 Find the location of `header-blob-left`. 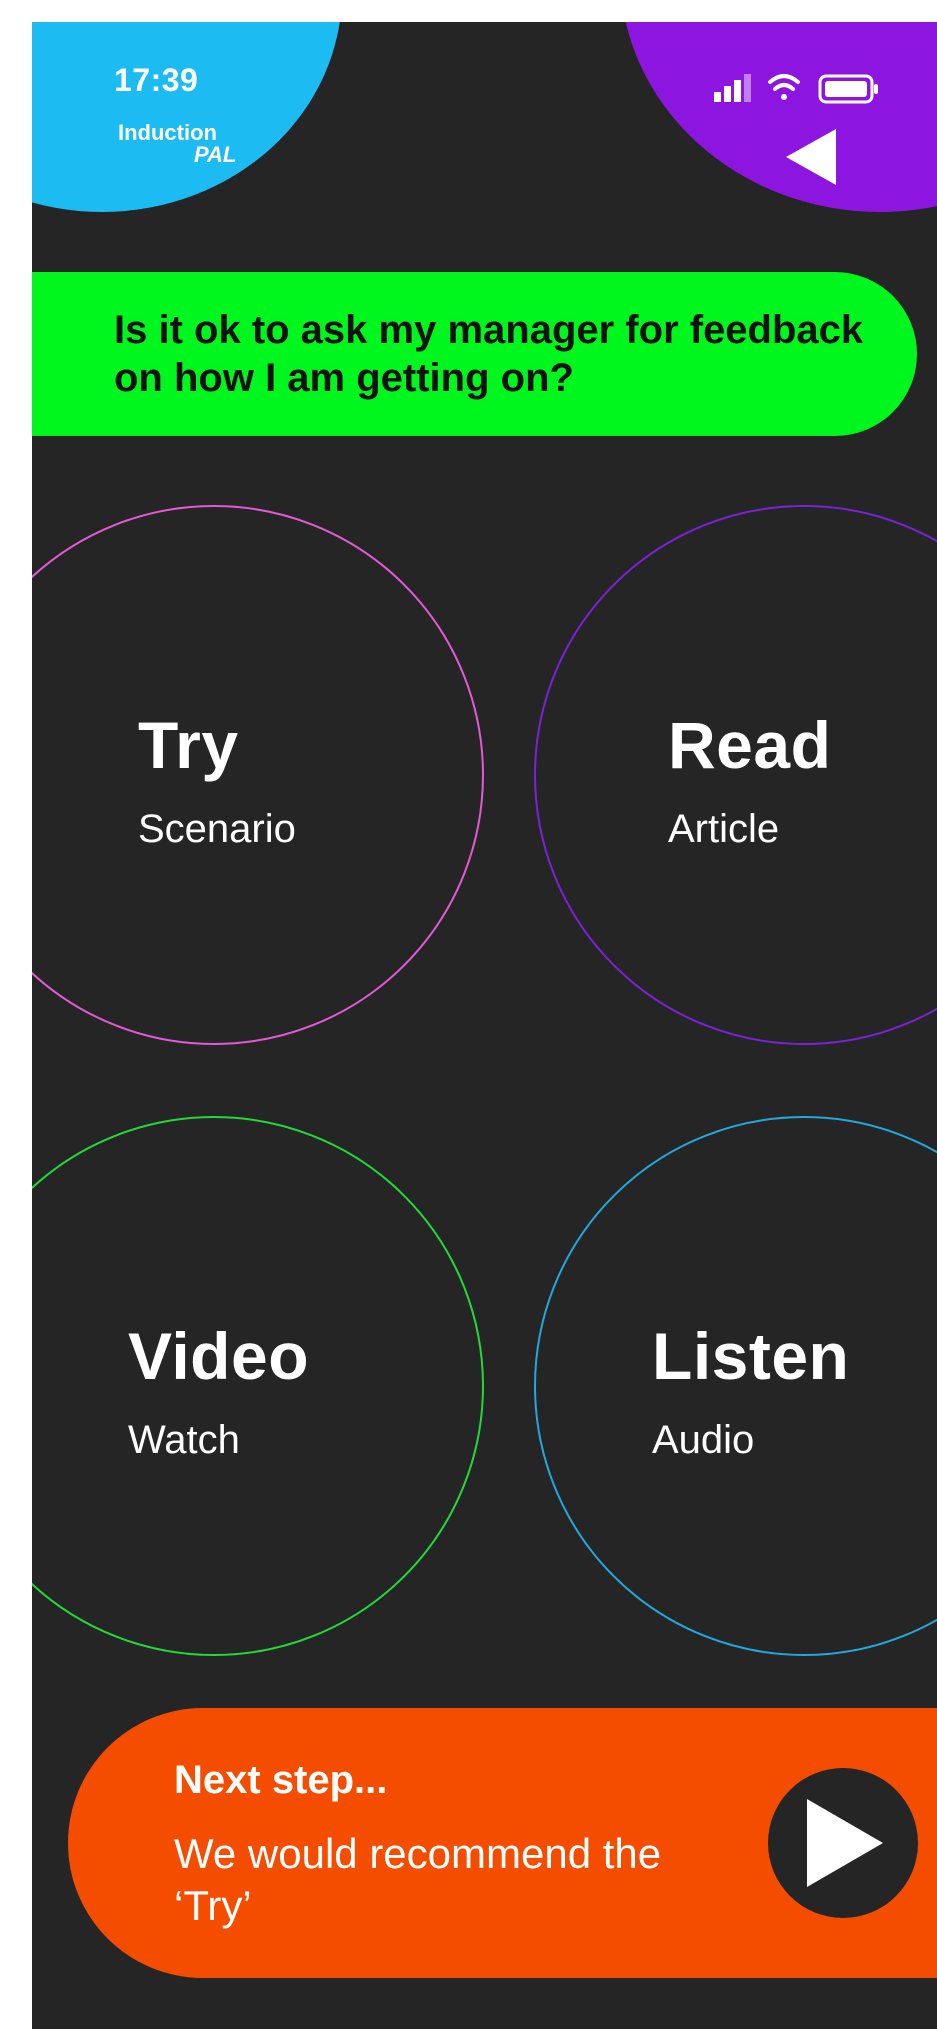

header-blob-left is located at coordinates (187, 117).